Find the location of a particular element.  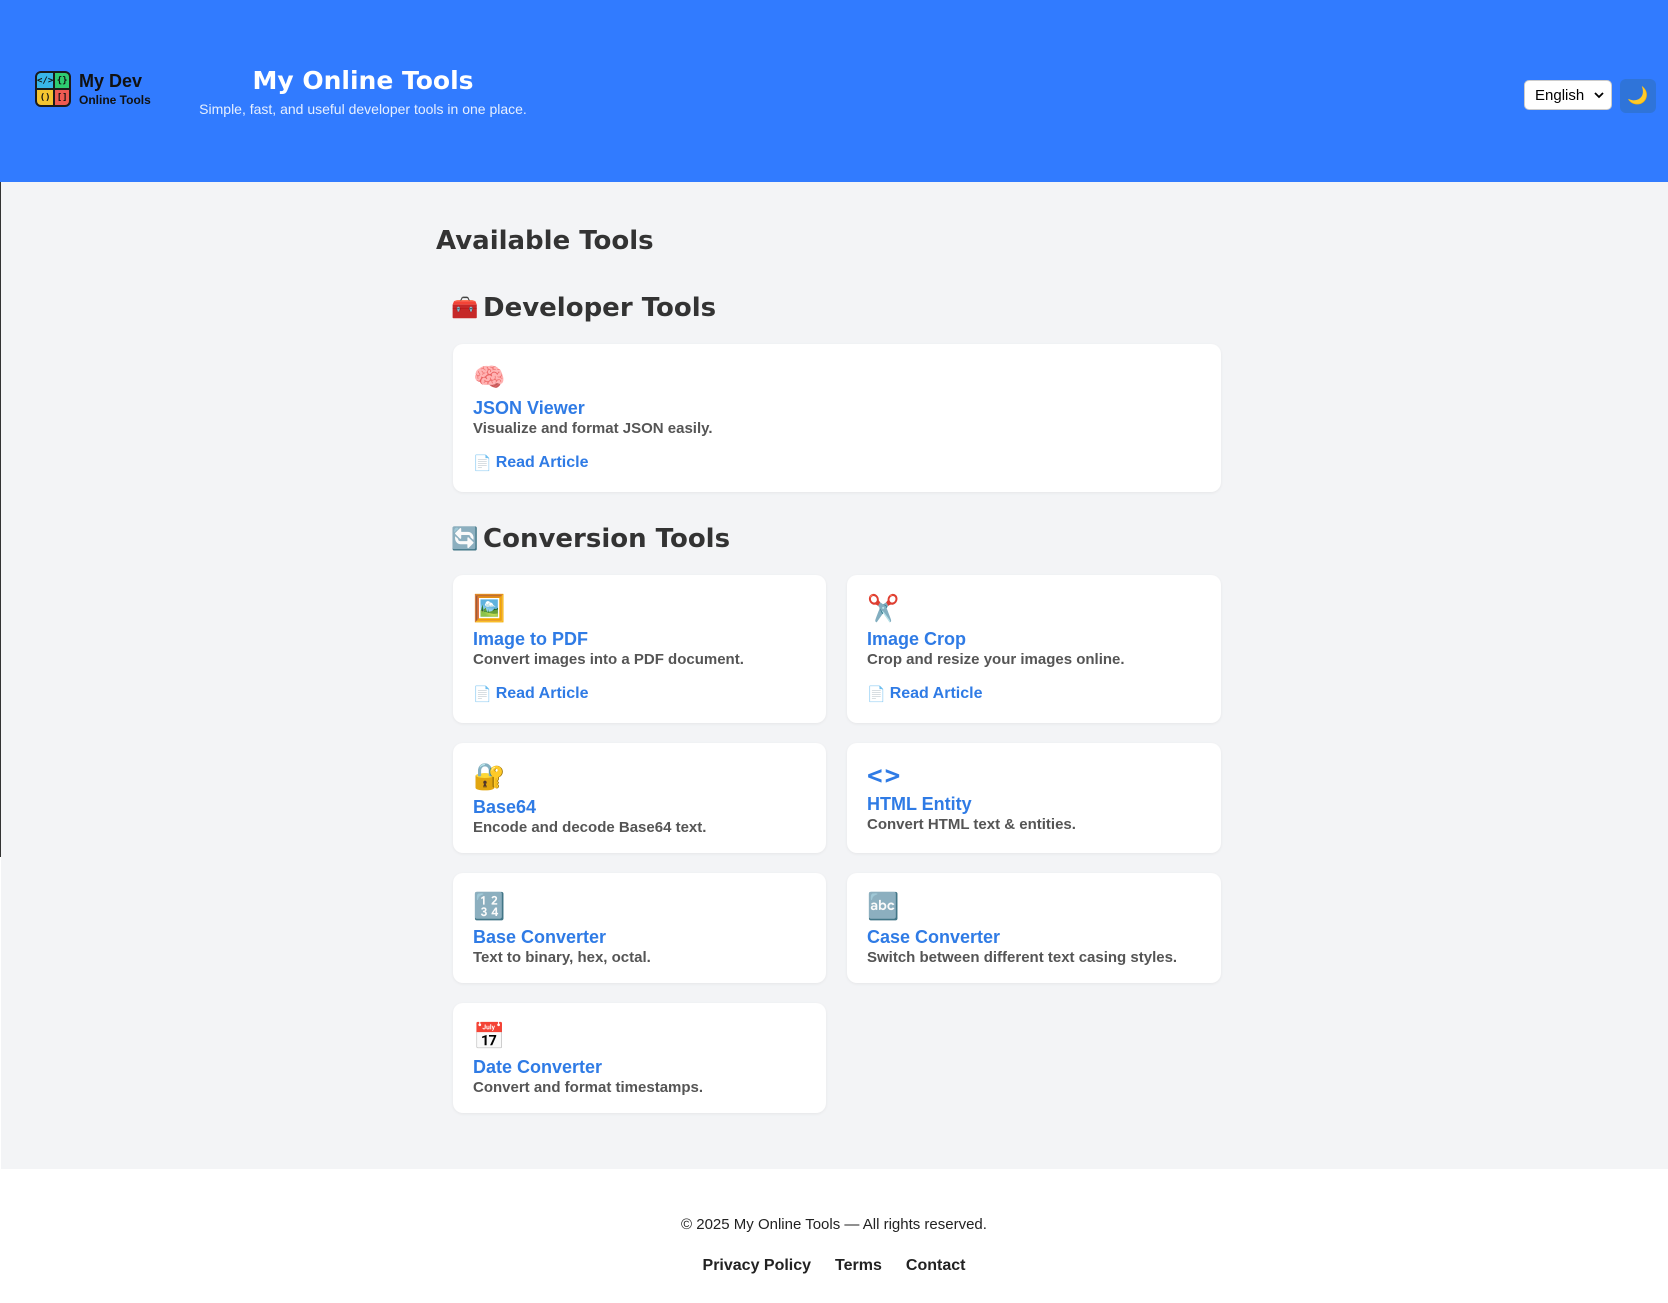

site-title: My Online Tools is located at coordinates (363, 80).